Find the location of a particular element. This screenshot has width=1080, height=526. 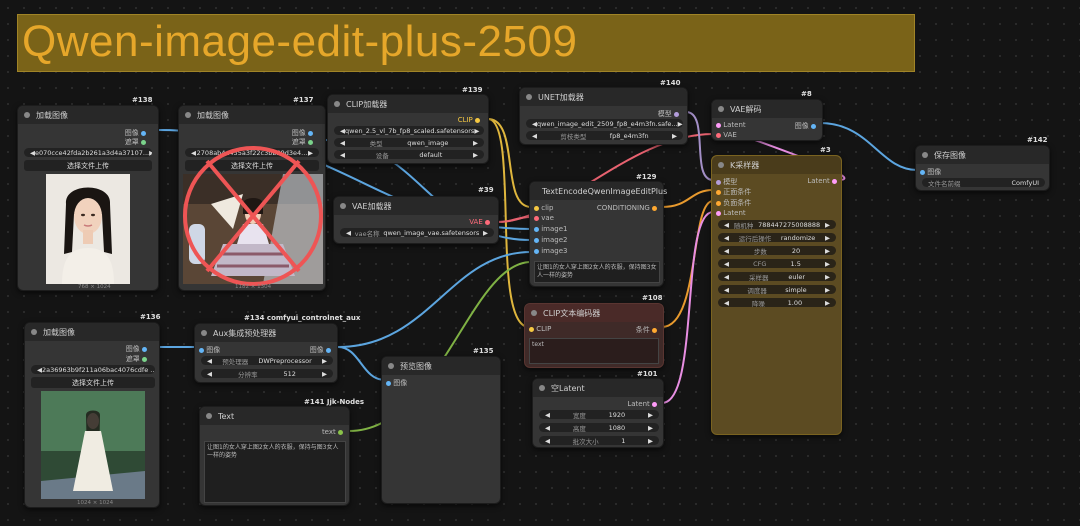

output-conditioning: 条件 is located at coordinates (646, 330).